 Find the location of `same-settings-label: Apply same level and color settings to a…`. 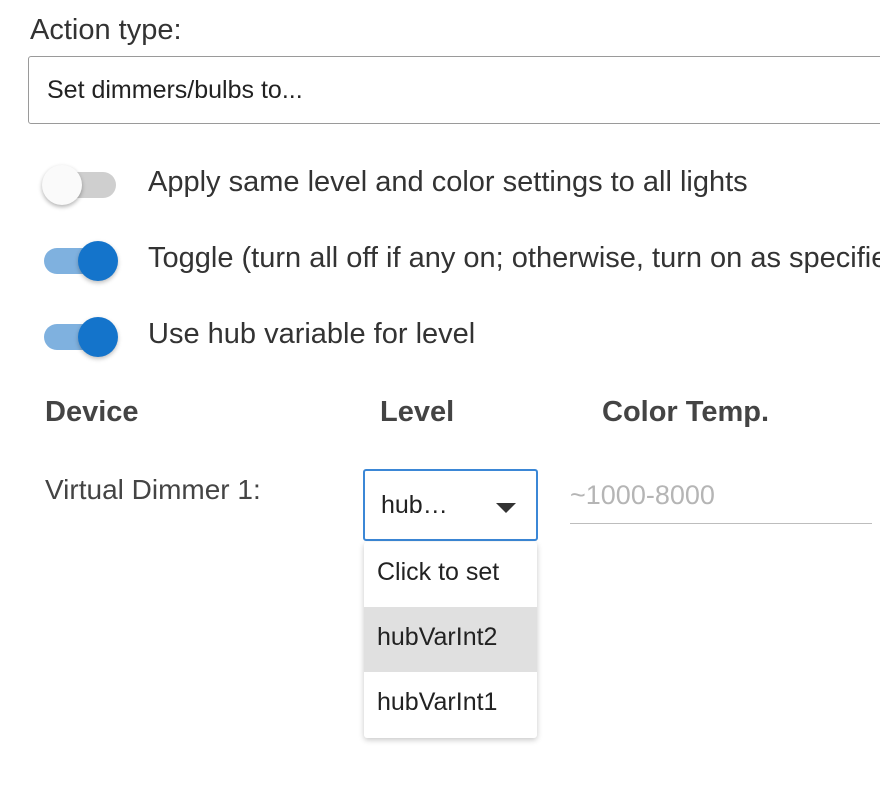

same-settings-label: Apply same level and color settings to a… is located at coordinates (448, 182).